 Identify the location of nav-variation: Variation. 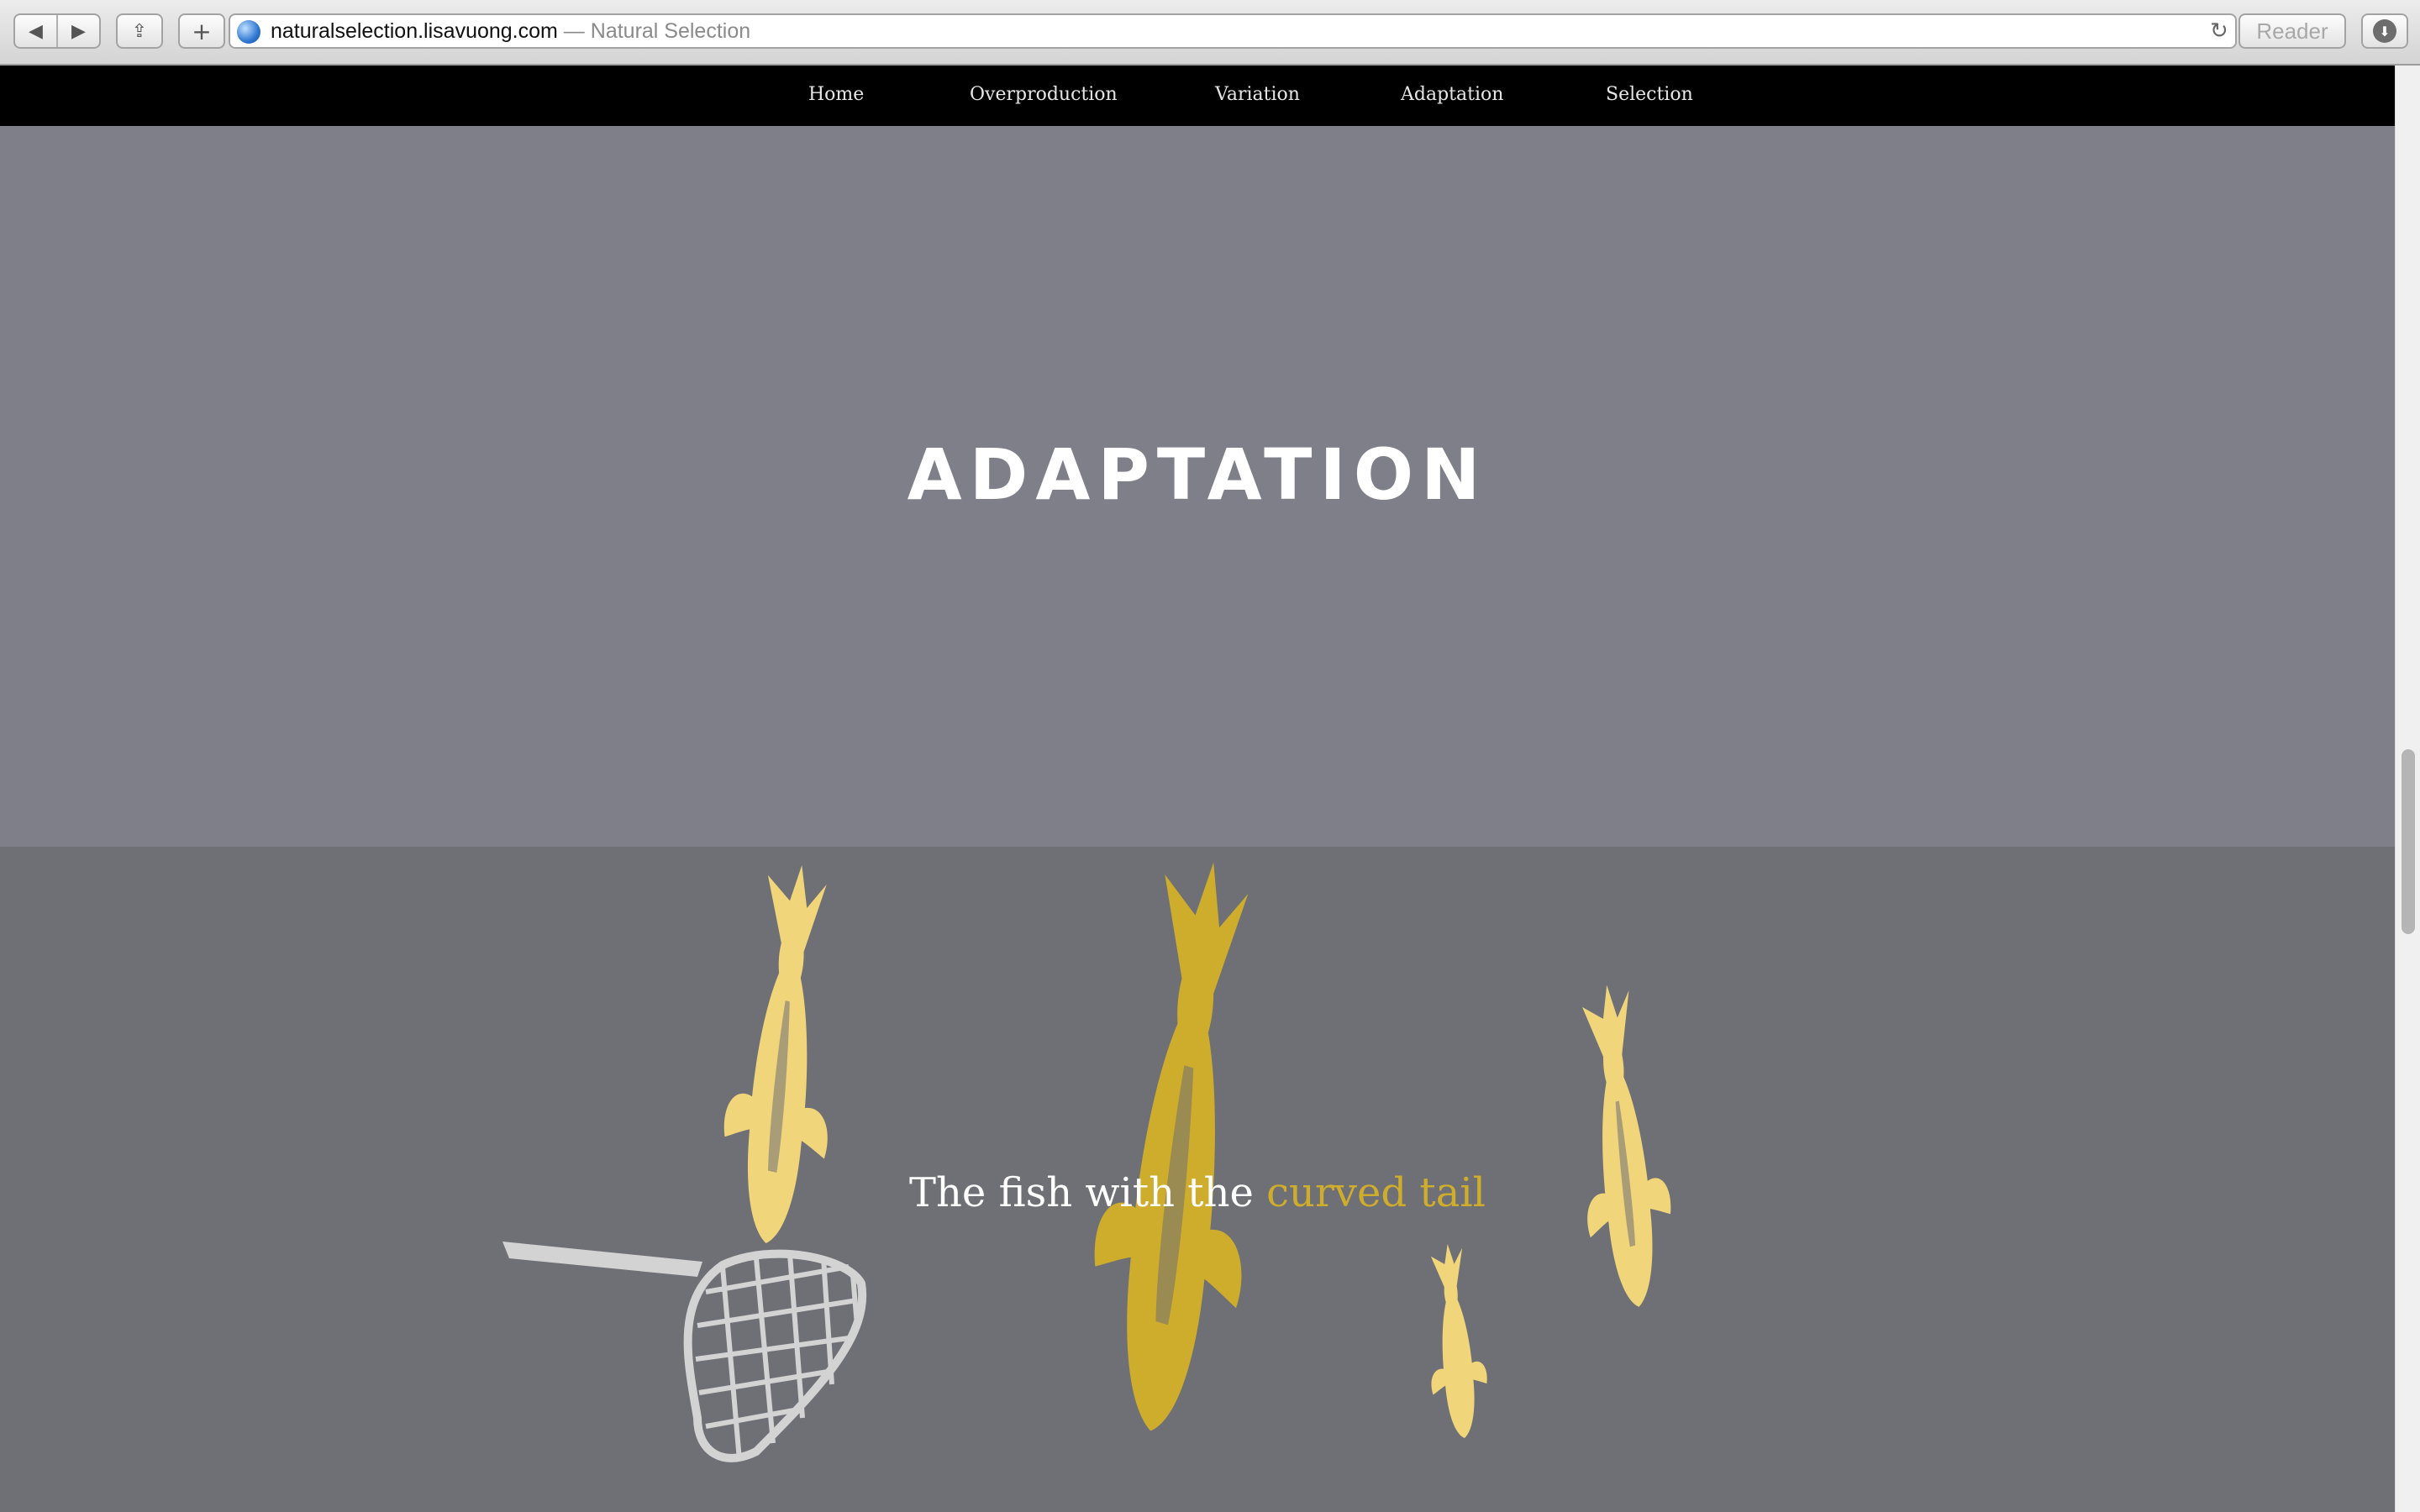
(1257, 94).